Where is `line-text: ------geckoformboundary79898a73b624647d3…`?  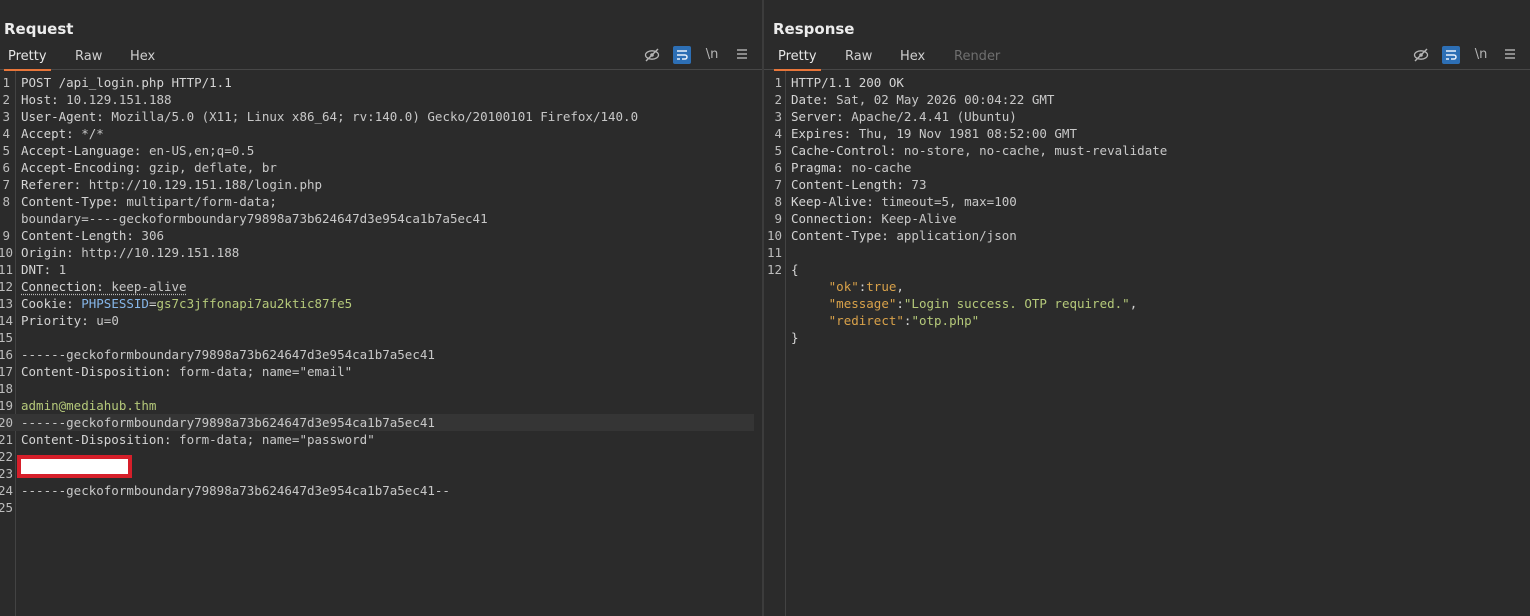
line-text: ------geckoformboundary79898a73b624647d3… is located at coordinates (235, 490).